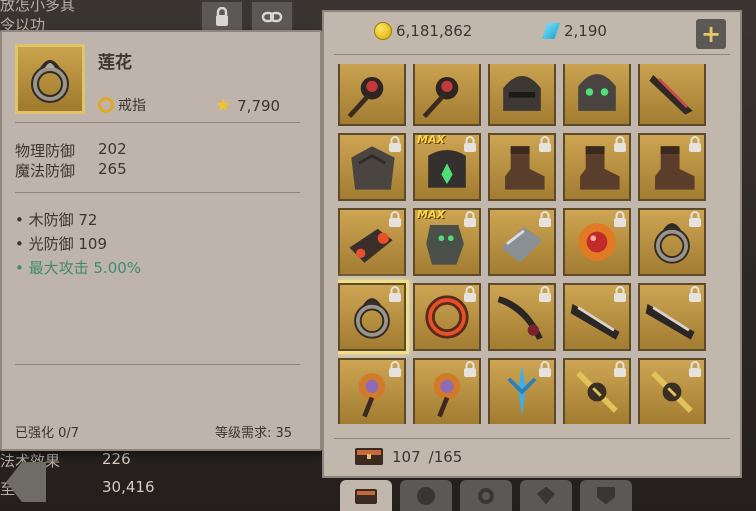 This screenshot has width=756, height=511. What do you see at coordinates (406, 457) in the screenshot?
I see `capacity-current: 107` at bounding box center [406, 457].